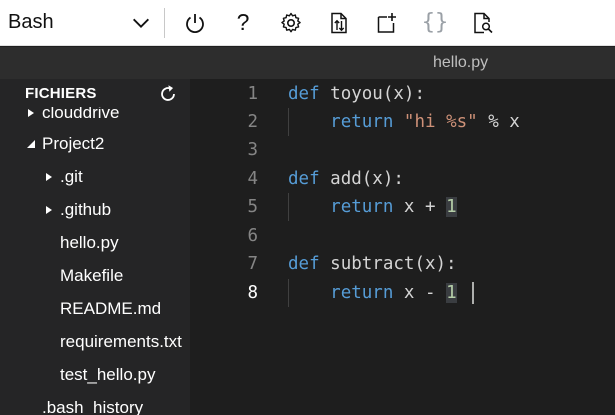  I want to click on braces-icon: {}, so click(435, 22).